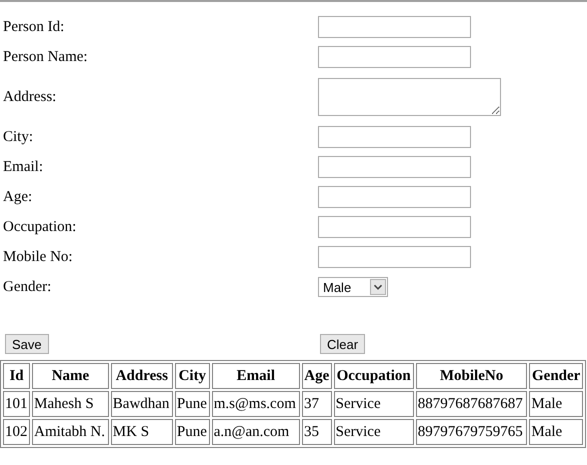 Image resolution: width=587 pixels, height=465 pixels. What do you see at coordinates (374, 376) in the screenshot?
I see `column-header: Occupation` at bounding box center [374, 376].